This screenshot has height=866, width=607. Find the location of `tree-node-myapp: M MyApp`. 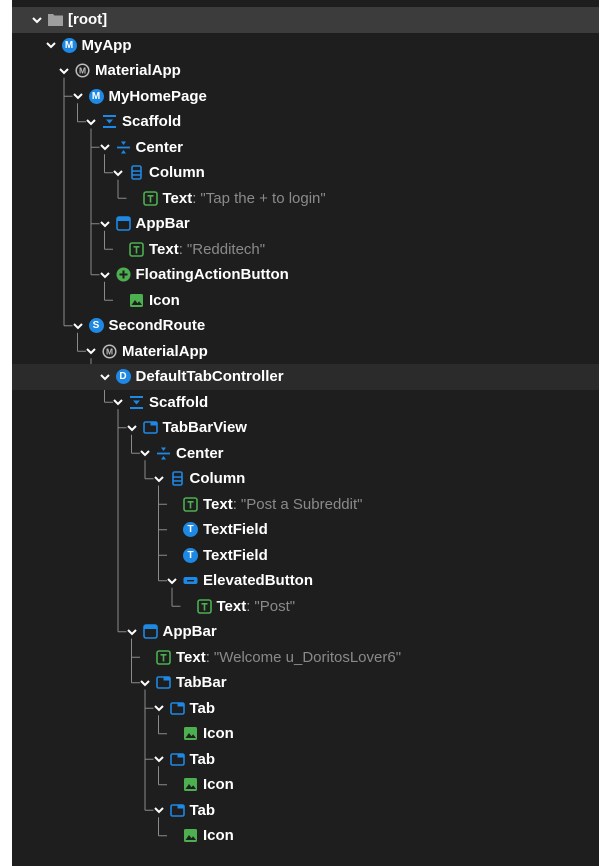

tree-node-myapp: M MyApp is located at coordinates (305, 46).